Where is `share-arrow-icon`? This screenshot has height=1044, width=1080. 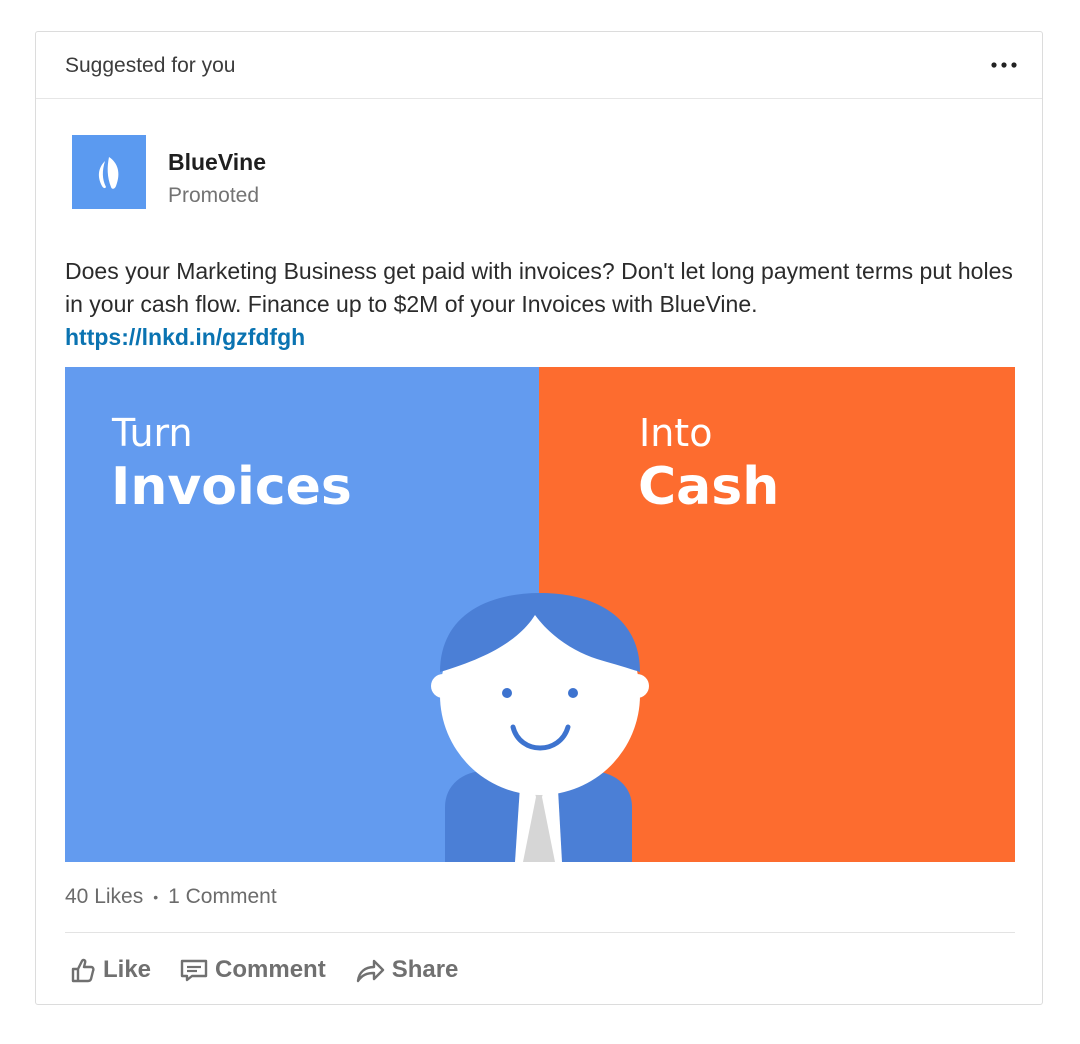
share-arrow-icon is located at coordinates (370, 971).